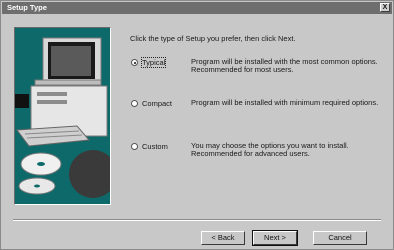  Describe the element at coordinates (157, 103) in the screenshot. I see `compact-label: Compact` at that location.